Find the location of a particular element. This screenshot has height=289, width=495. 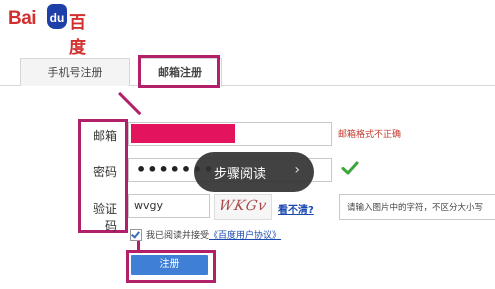

register-button: 注册 is located at coordinates (169, 265).